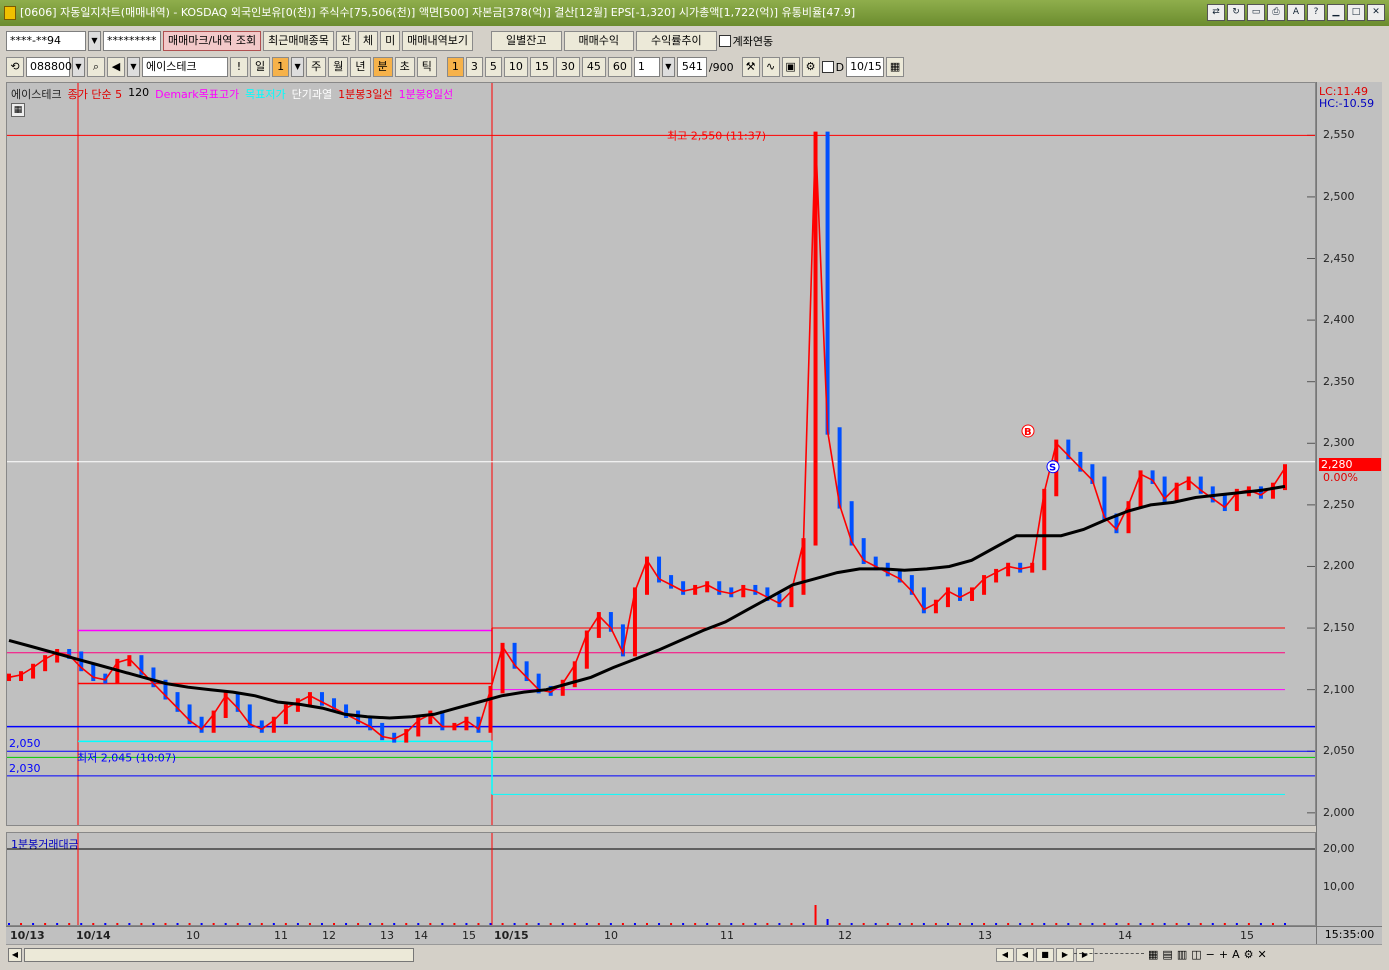  What do you see at coordinates (541, 67) in the screenshot?
I see `interval-15: 15` at bounding box center [541, 67].